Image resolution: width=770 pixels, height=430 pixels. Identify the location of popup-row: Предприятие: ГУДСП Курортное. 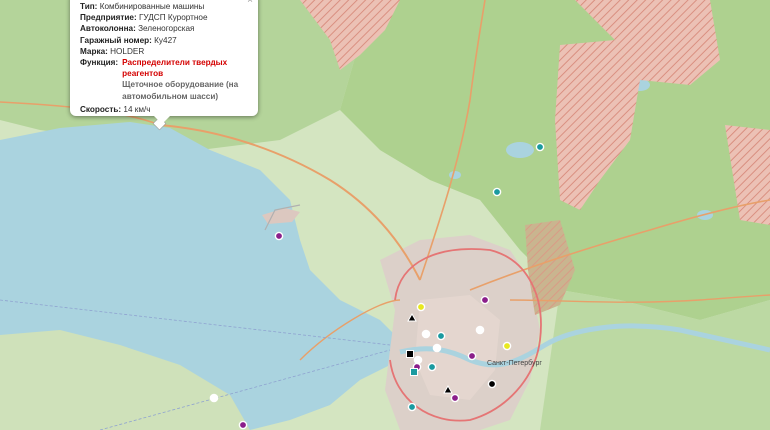
(164, 17).